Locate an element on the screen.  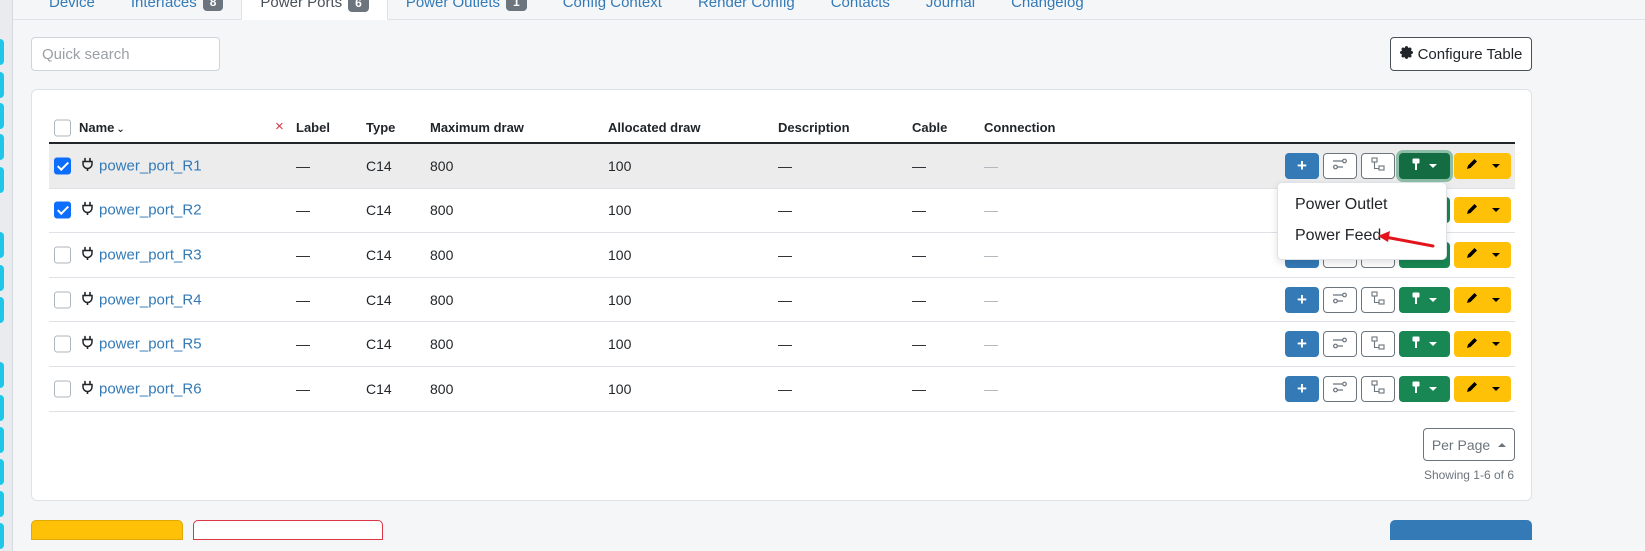
column-header-connection: Connection is located at coordinates (1020, 127).